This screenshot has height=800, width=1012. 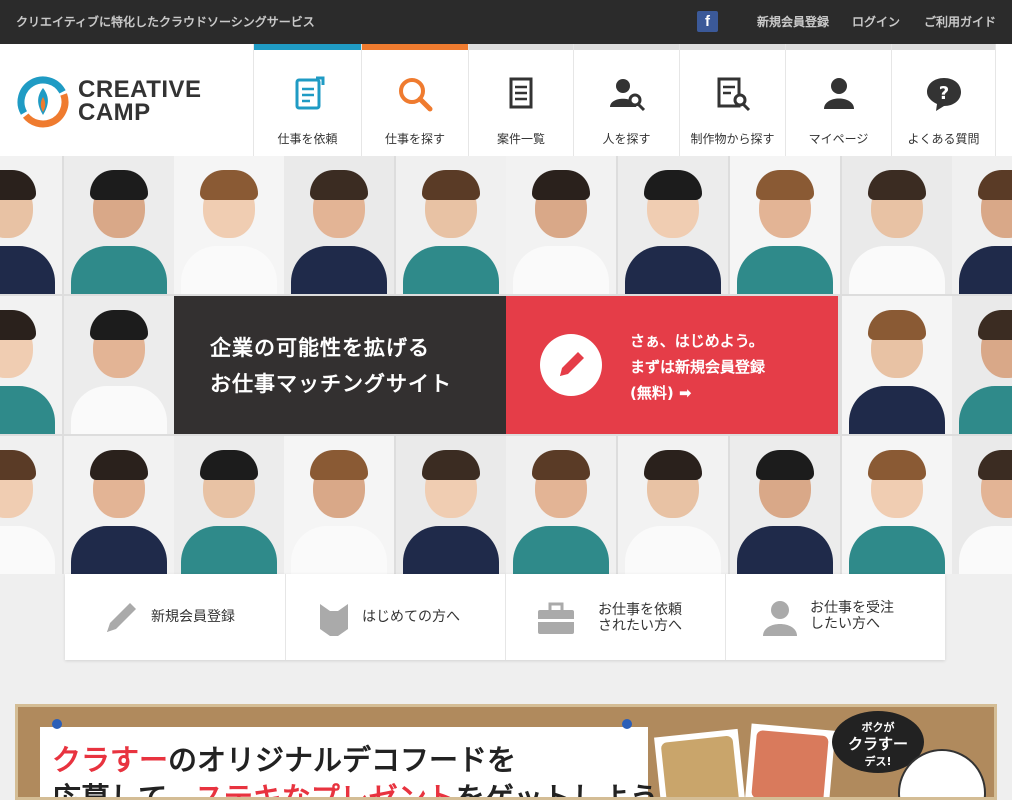 I want to click on pencil-circle-icon, so click(x=571, y=365).